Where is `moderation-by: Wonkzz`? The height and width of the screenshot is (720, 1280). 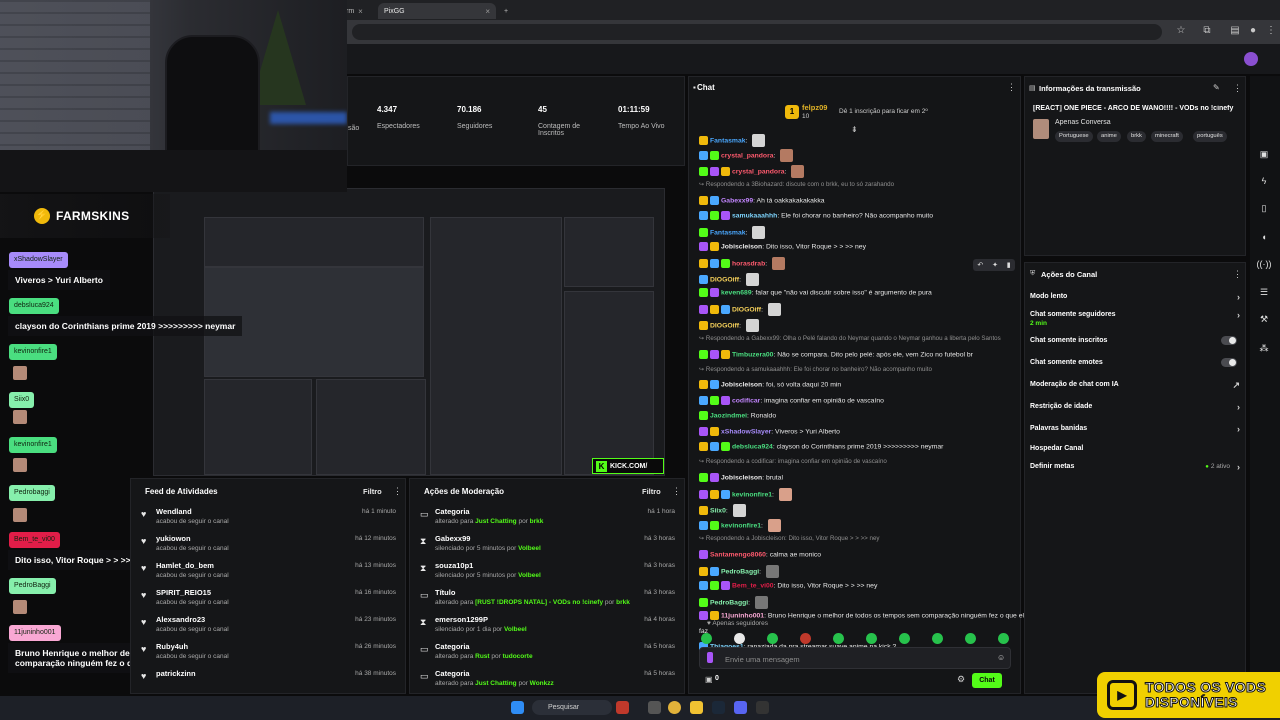 moderation-by: Wonkzz is located at coordinates (542, 683).